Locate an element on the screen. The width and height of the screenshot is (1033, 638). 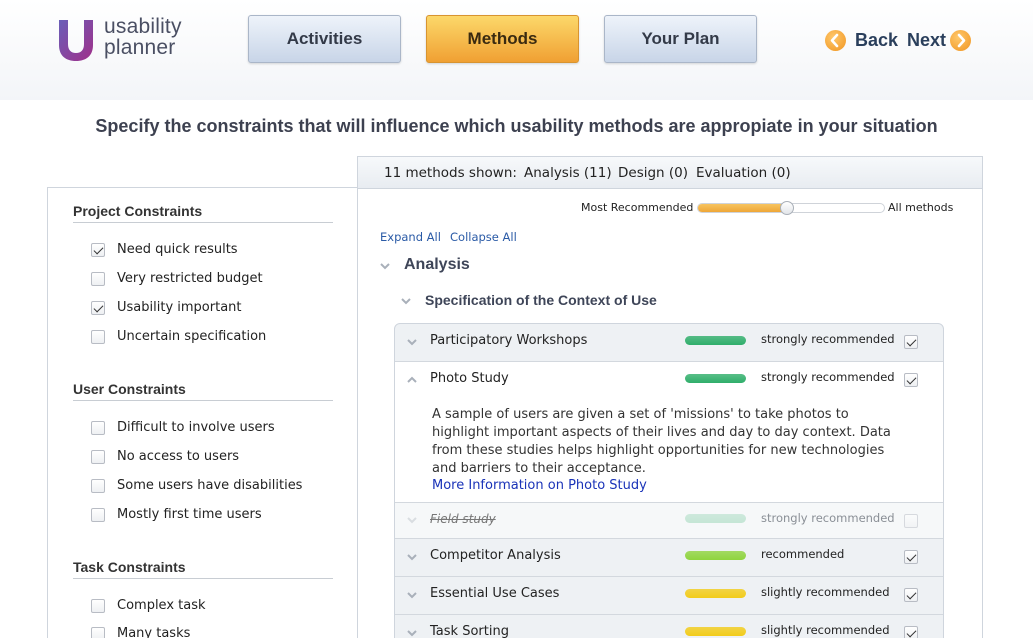
constraint-label: Complex task is located at coordinates (161, 605).